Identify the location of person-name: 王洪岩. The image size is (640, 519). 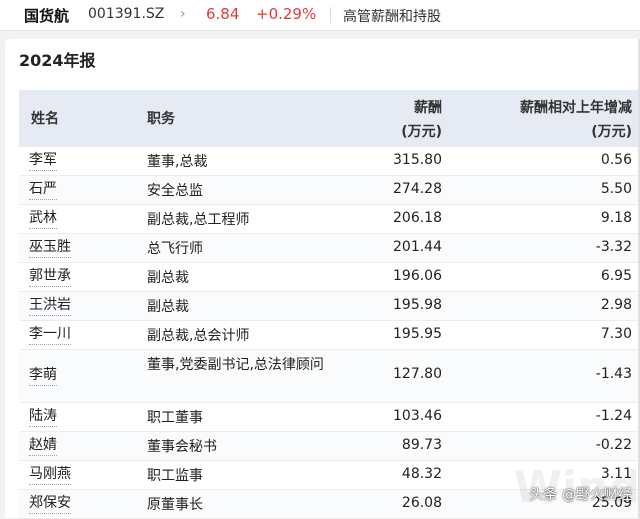
(50, 306).